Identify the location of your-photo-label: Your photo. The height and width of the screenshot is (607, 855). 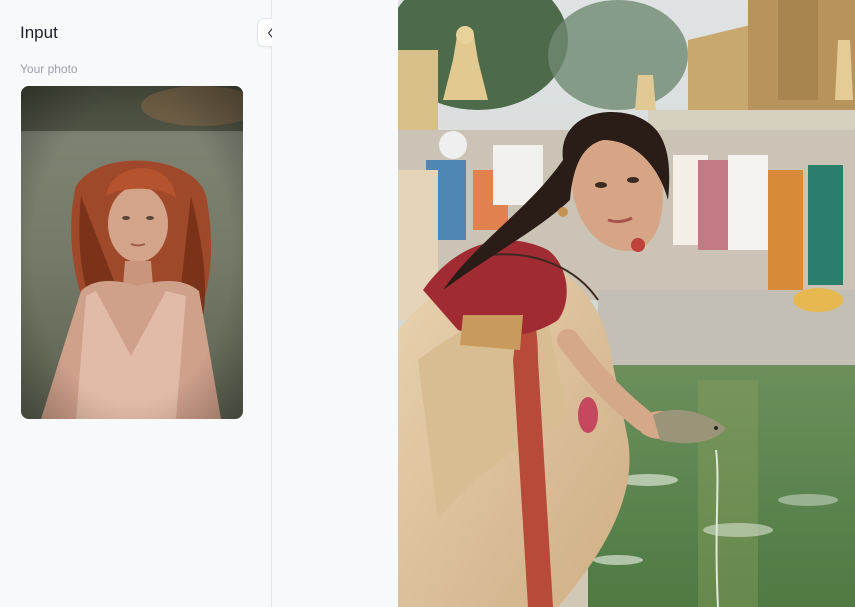
(49, 69).